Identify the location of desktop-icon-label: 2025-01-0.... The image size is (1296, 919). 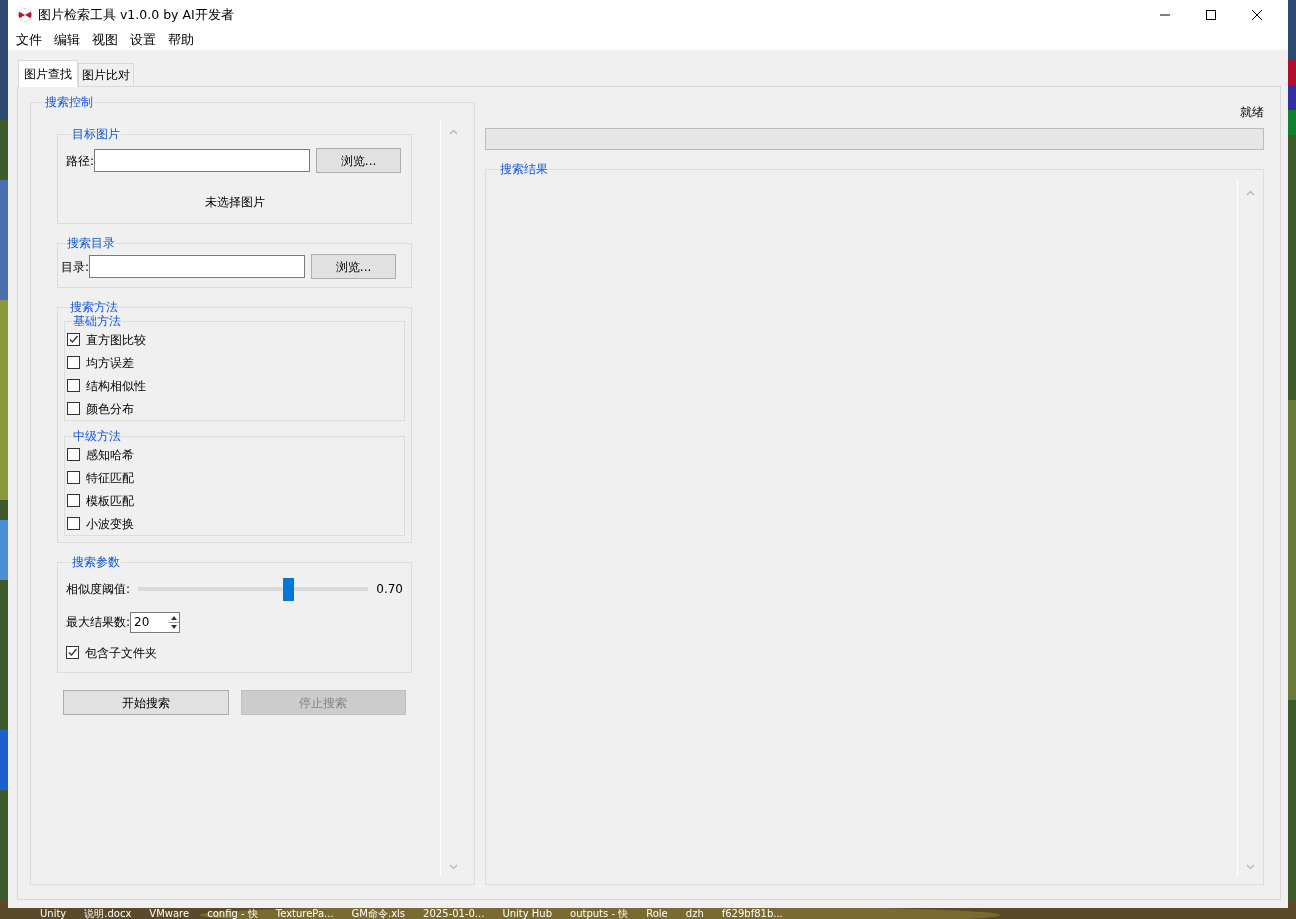
(454, 913).